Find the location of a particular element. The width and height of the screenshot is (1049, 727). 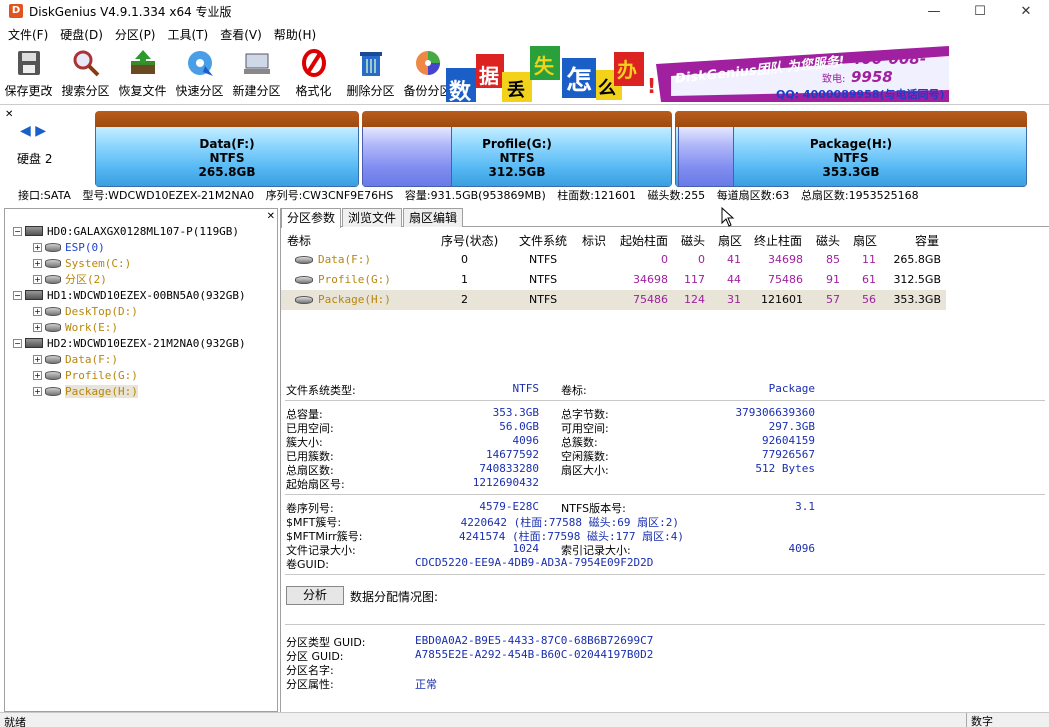

banner-char-4: 失 is located at coordinates (544, 66).